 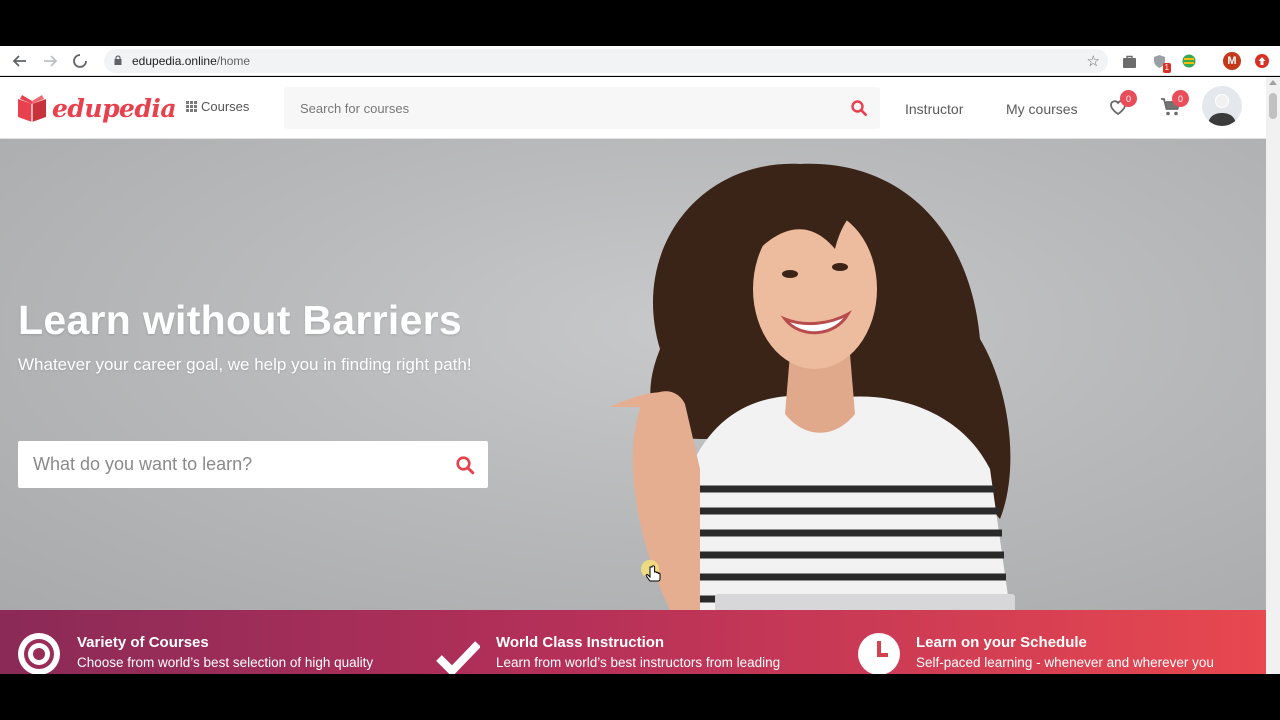 What do you see at coordinates (1273, 106) in the screenshot?
I see `scroll-thumb` at bounding box center [1273, 106].